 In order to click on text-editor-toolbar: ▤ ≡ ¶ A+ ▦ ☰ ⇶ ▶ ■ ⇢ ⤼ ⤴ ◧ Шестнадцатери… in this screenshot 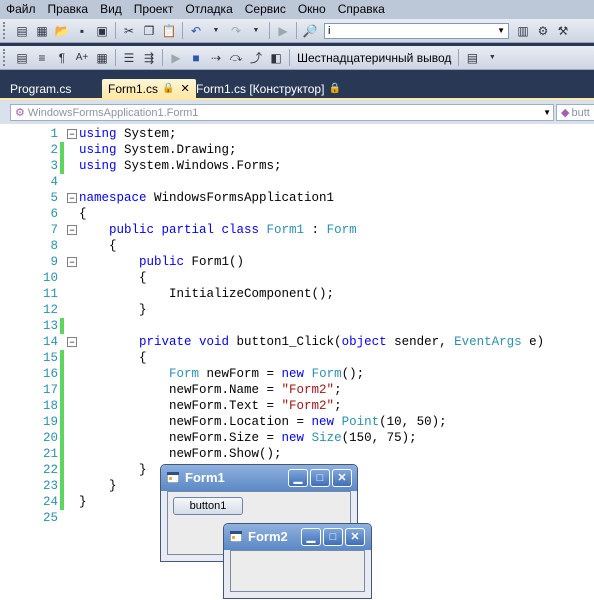, I will do `click(297, 58)`.